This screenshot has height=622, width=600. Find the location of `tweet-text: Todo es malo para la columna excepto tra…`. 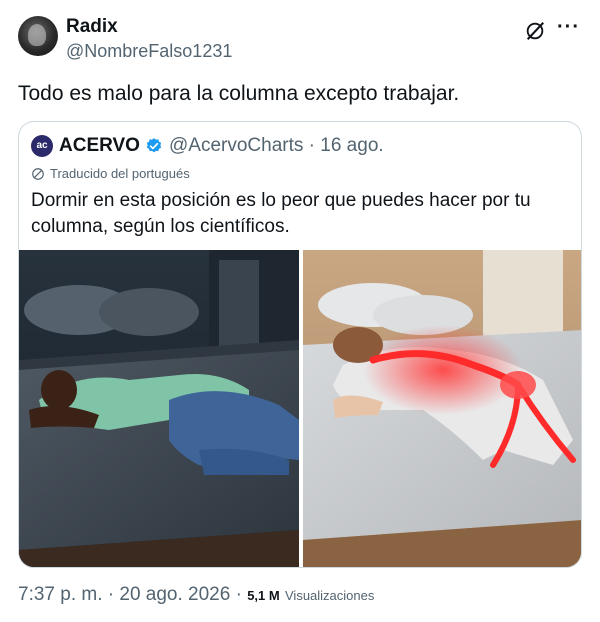

tweet-text: Todo es malo para la columna excepto tra… is located at coordinates (239, 93).